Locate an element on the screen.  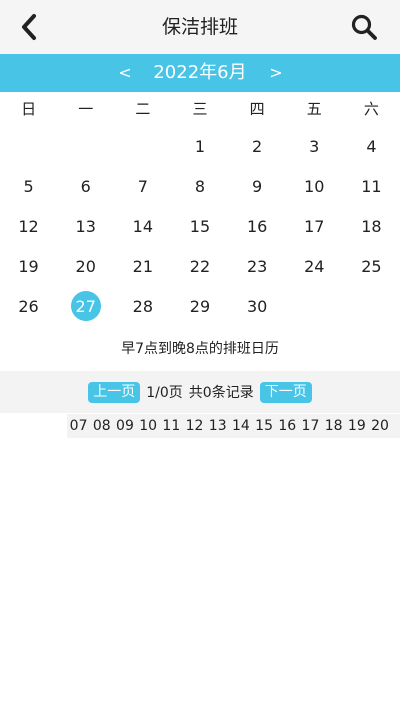
calendar-day: 14 is located at coordinates (142, 226).